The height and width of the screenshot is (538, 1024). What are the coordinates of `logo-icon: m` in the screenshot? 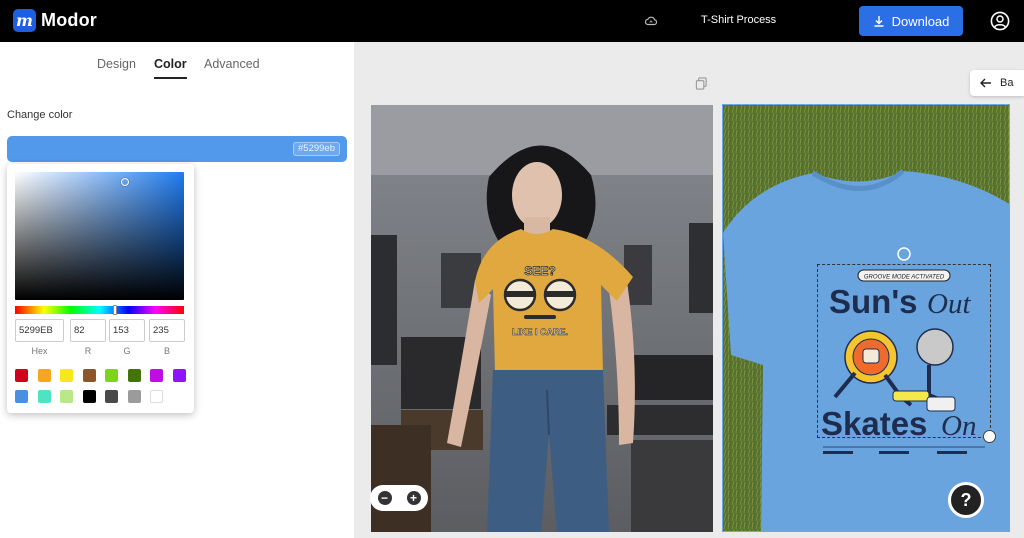 It's located at (24, 20).